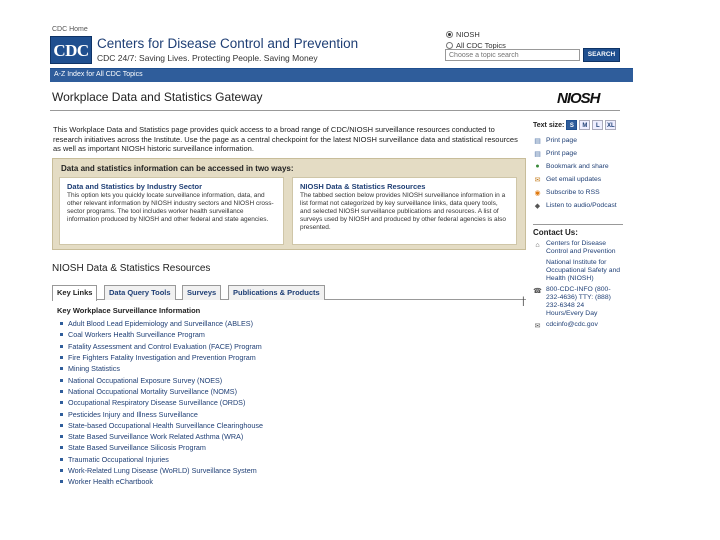 The image size is (720, 540). I want to click on niosh-logo: NIOSH, so click(579, 98).